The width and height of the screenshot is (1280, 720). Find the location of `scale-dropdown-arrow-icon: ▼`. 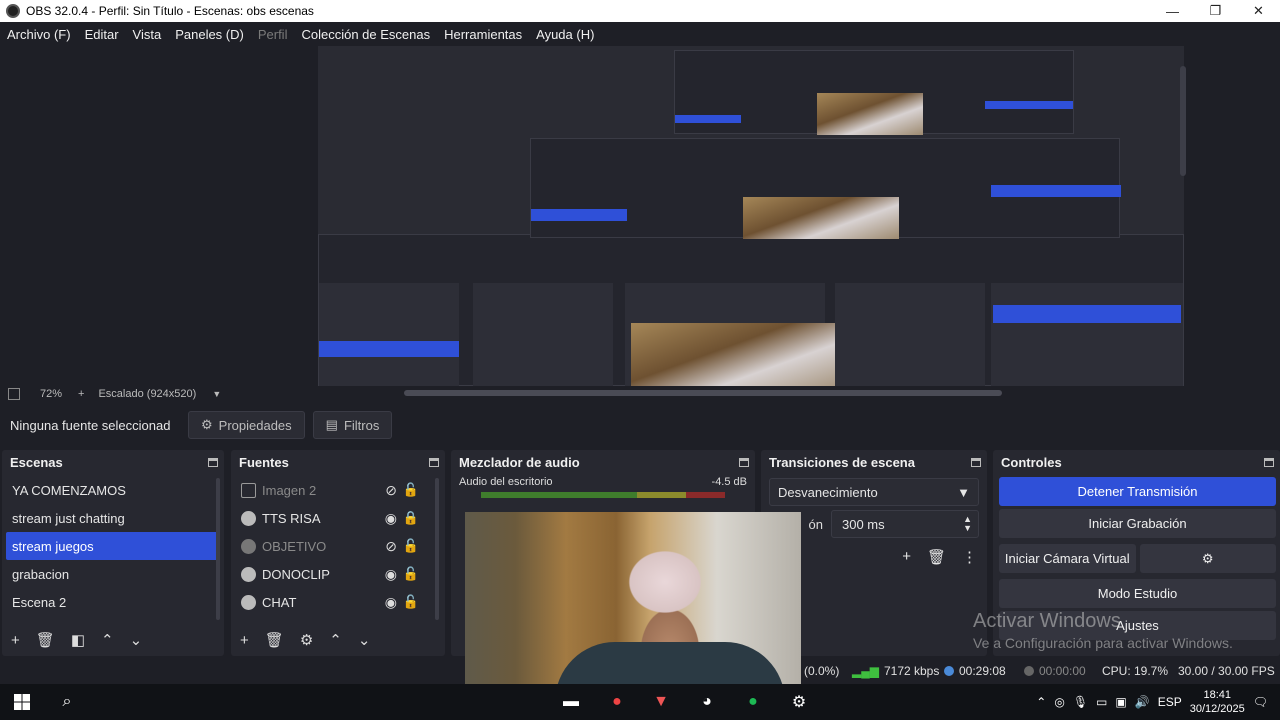

scale-dropdown-arrow-icon: ▼ is located at coordinates (216, 394).